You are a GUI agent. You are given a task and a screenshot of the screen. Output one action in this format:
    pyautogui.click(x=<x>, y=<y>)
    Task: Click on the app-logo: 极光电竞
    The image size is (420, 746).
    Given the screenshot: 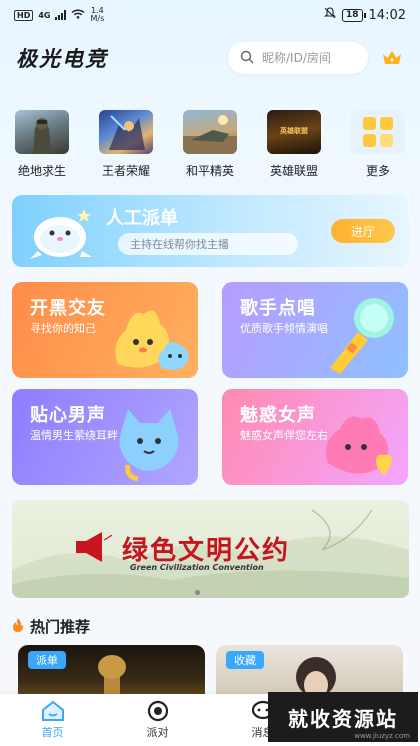 What is the action you would take?
    pyautogui.click(x=62, y=59)
    